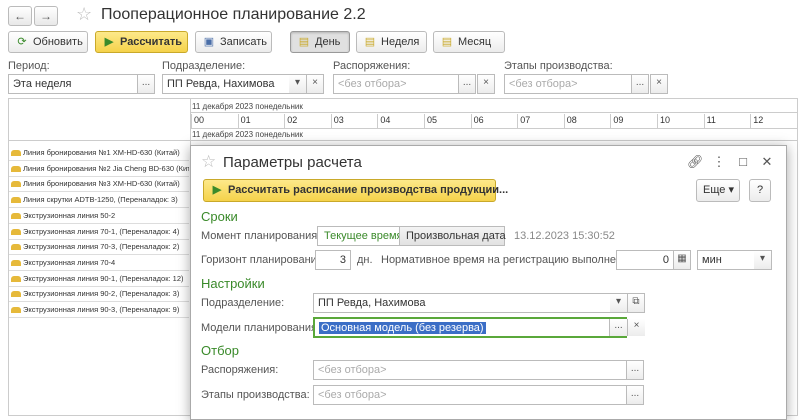  What do you see at coordinates (247, 134) in the screenshot?
I see `timeline-date-header-2: 11 декабря 2023 понедельник` at bounding box center [247, 134].